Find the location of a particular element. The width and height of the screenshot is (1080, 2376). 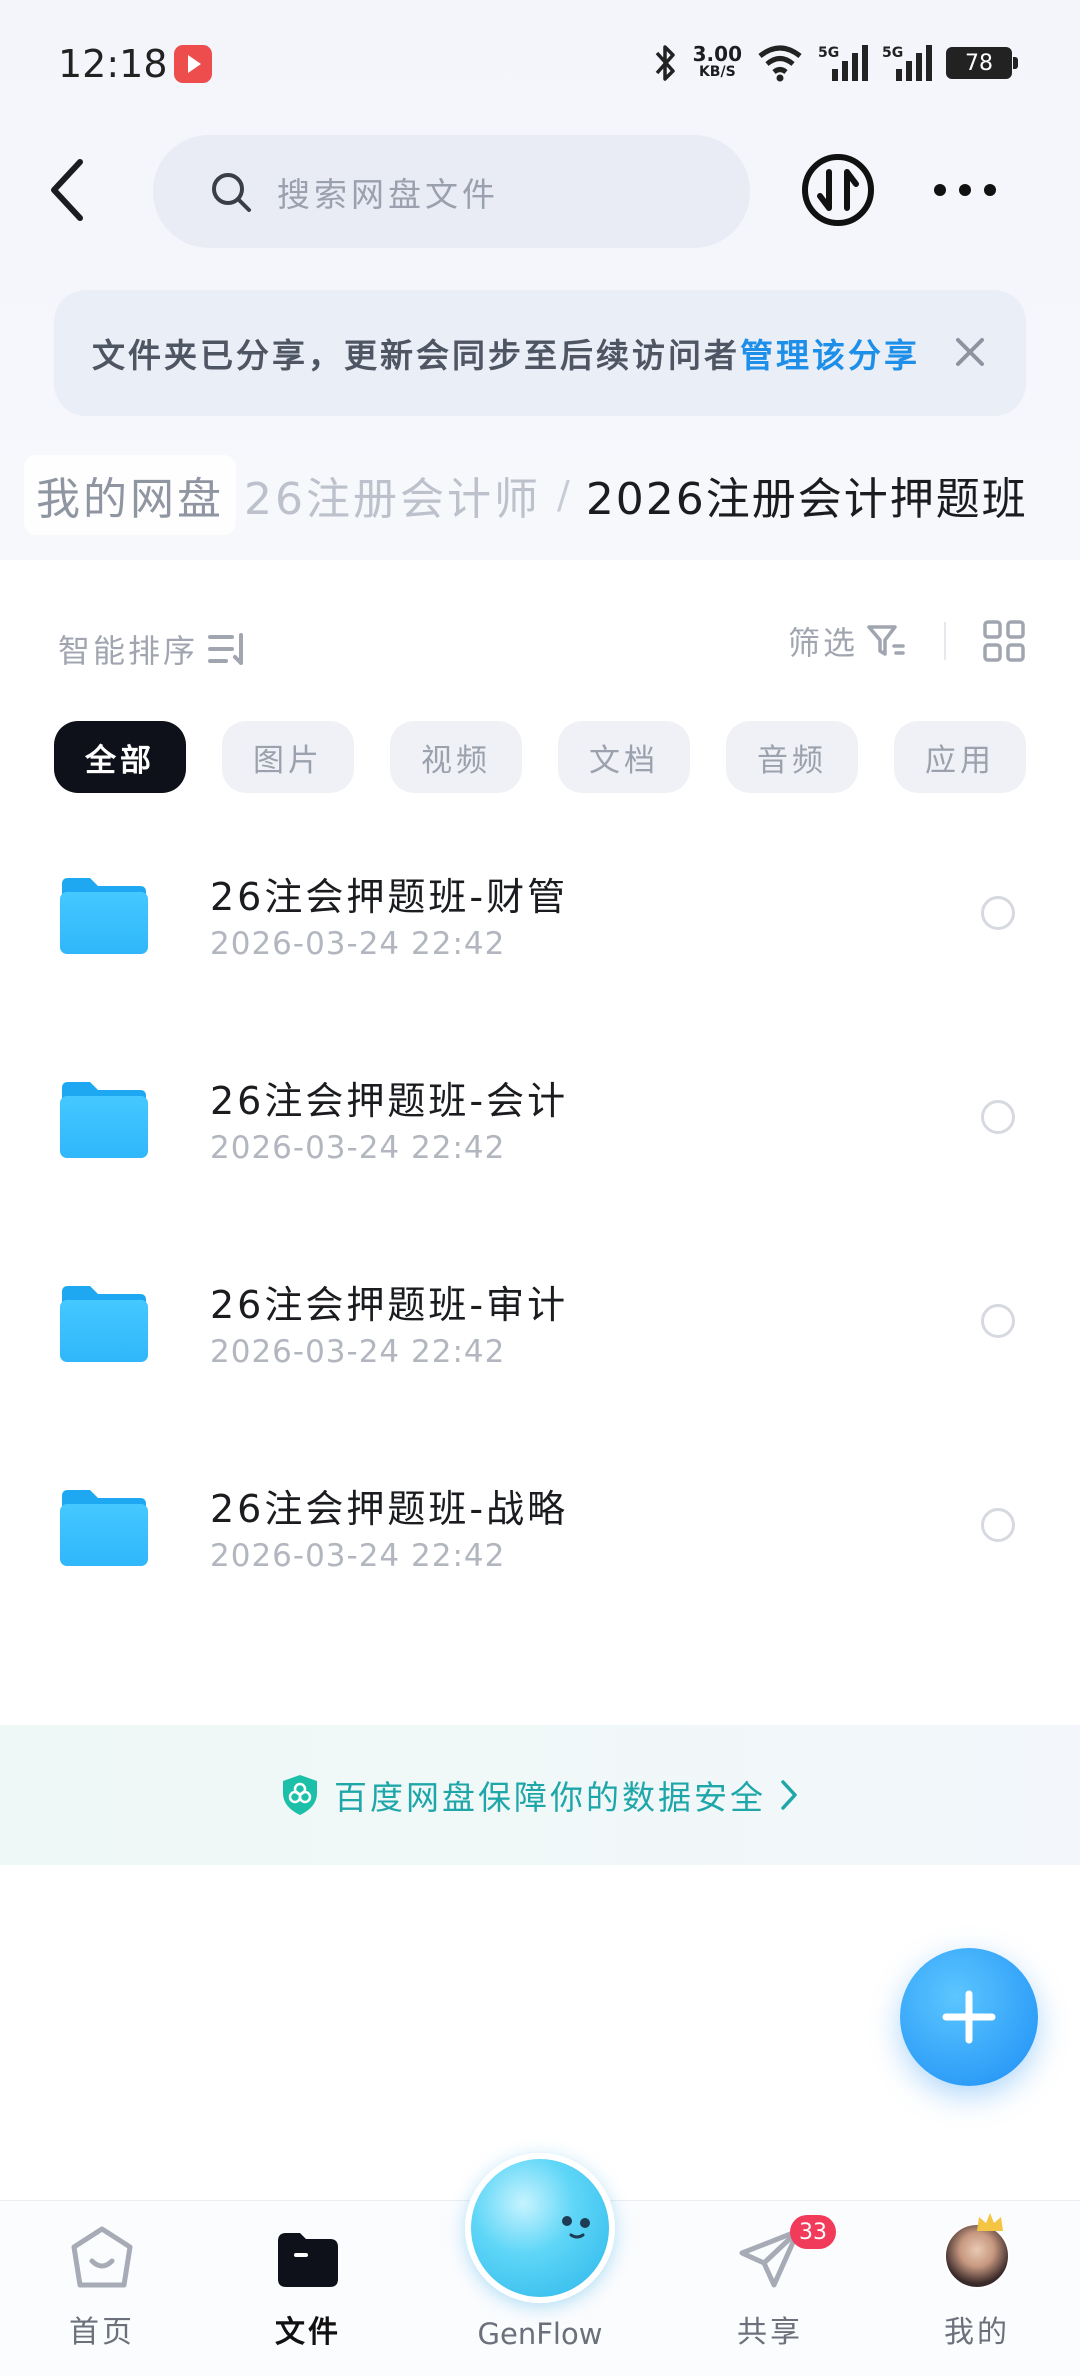

chip-documents: 文档 is located at coordinates (624, 757).